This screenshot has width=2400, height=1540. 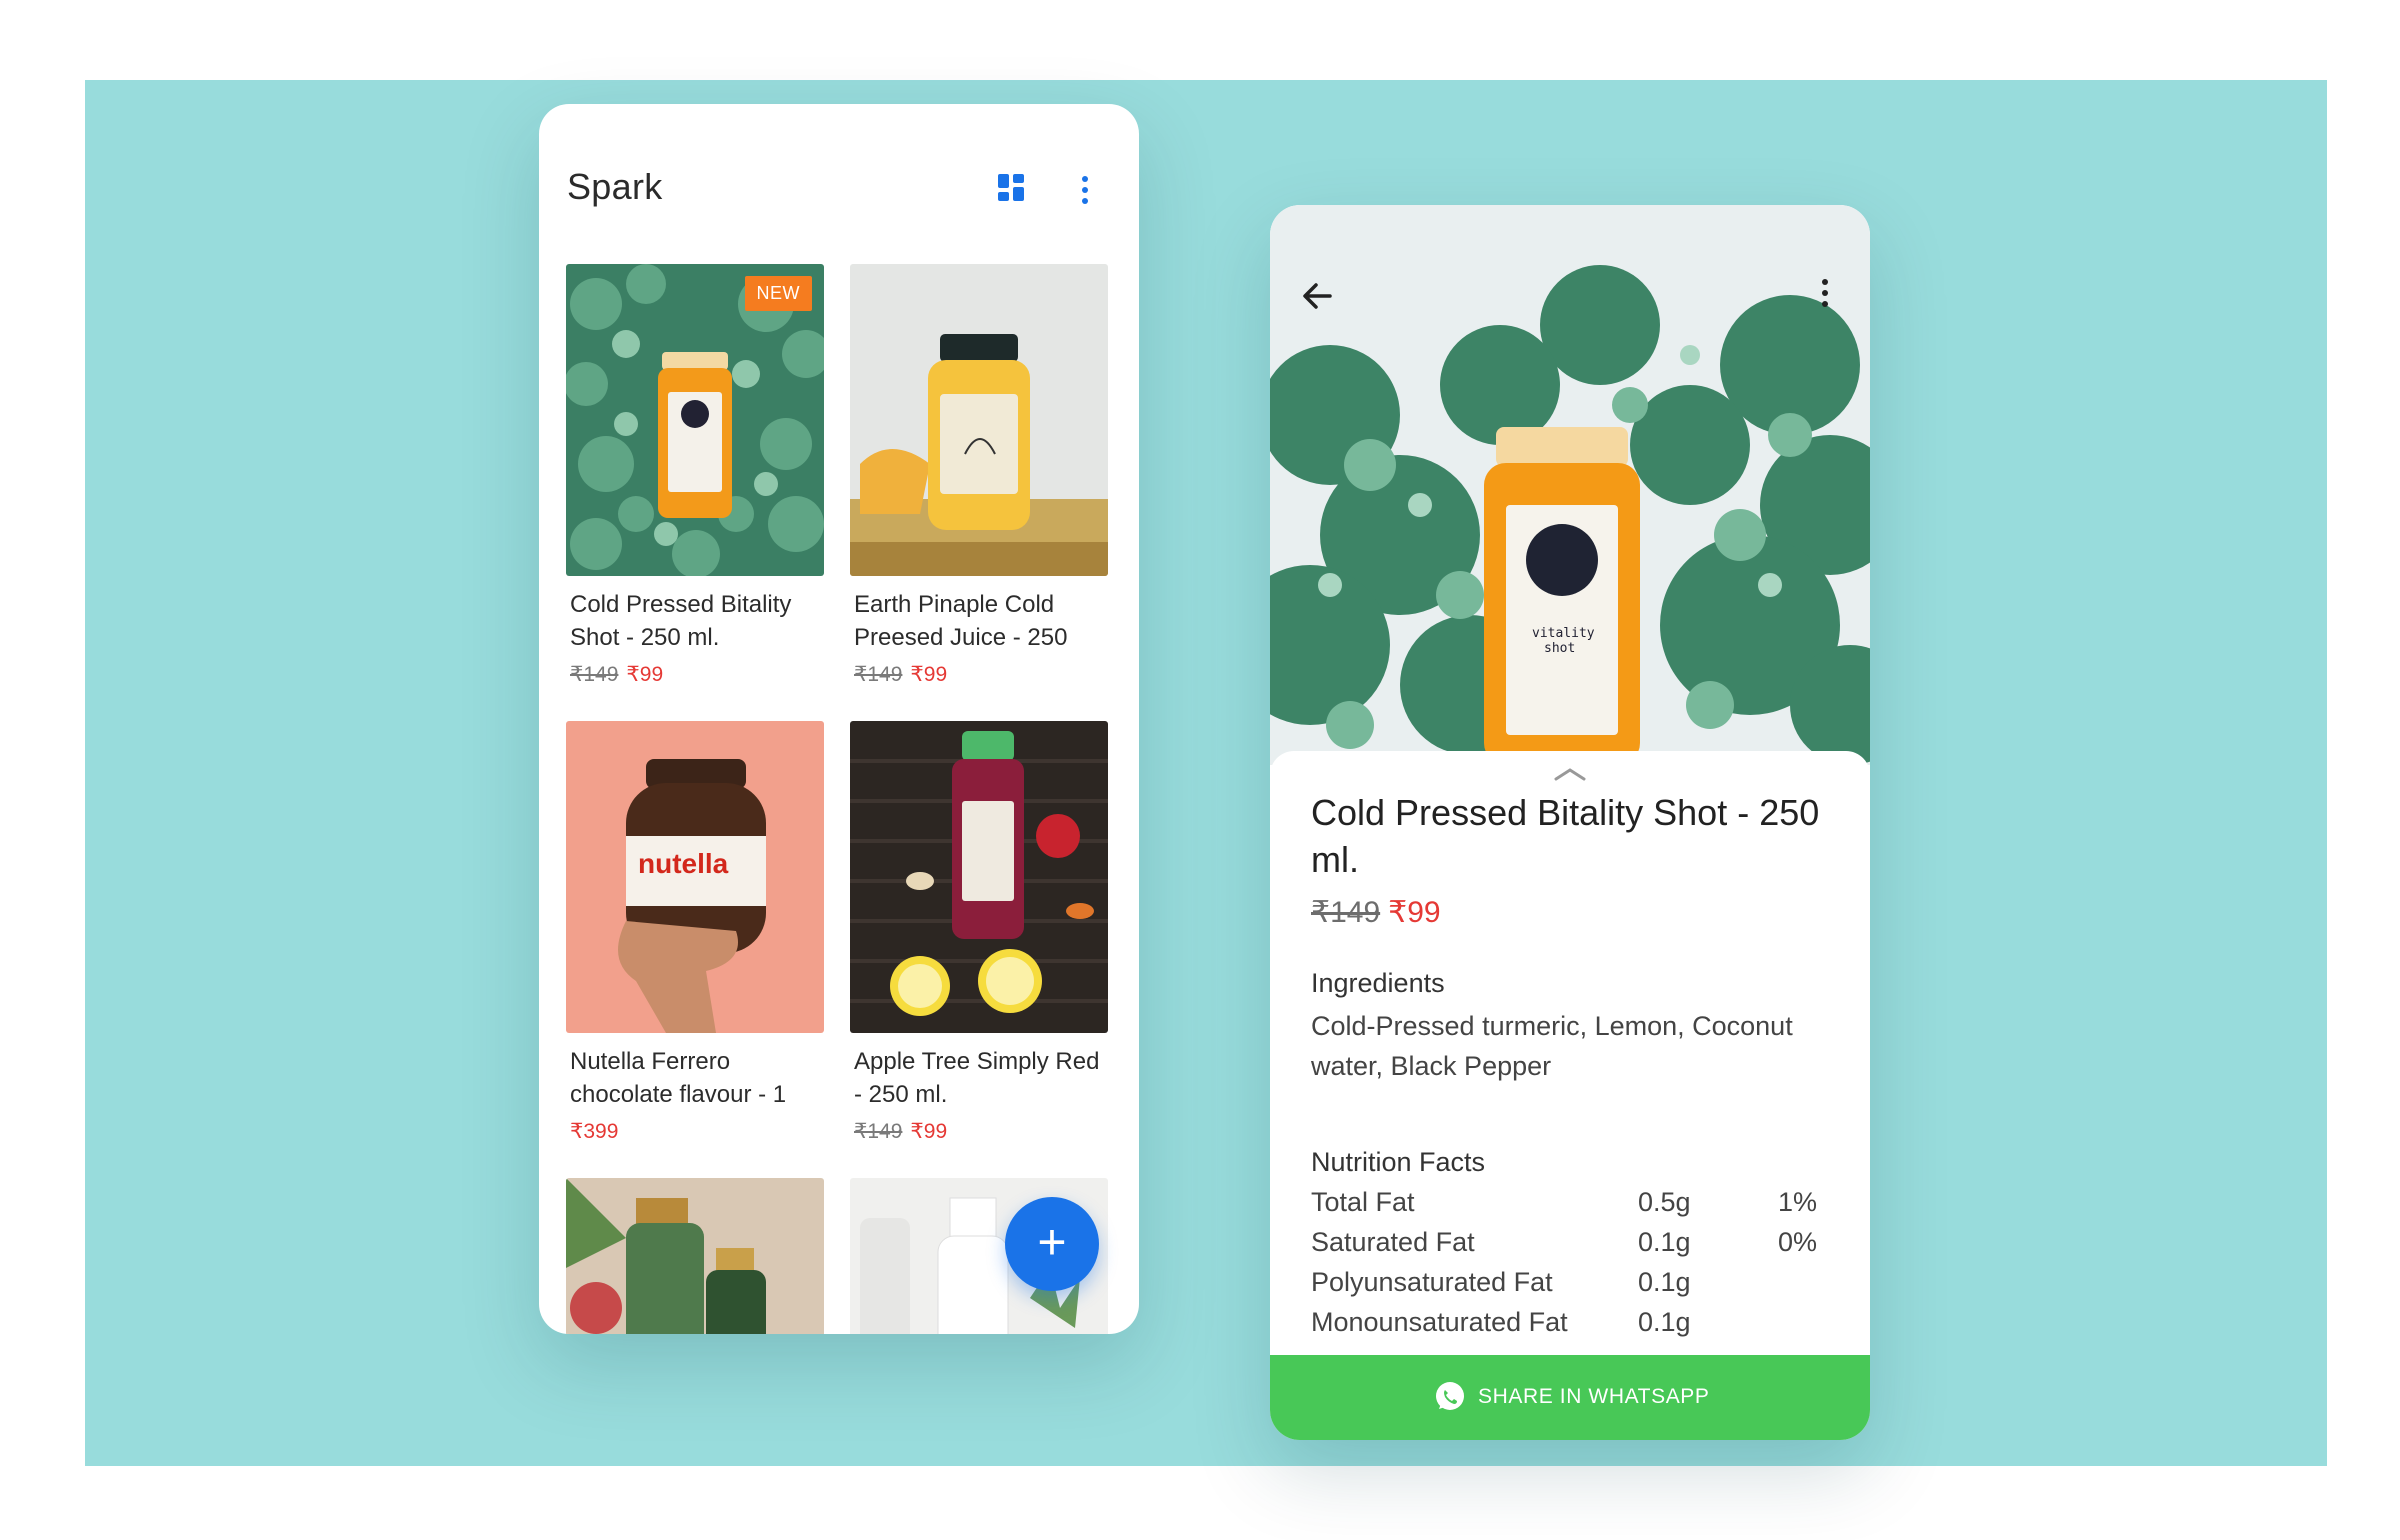 I want to click on product-name: Earth Pinaple Cold Preesed Juice - 250, so click(x=961, y=621).